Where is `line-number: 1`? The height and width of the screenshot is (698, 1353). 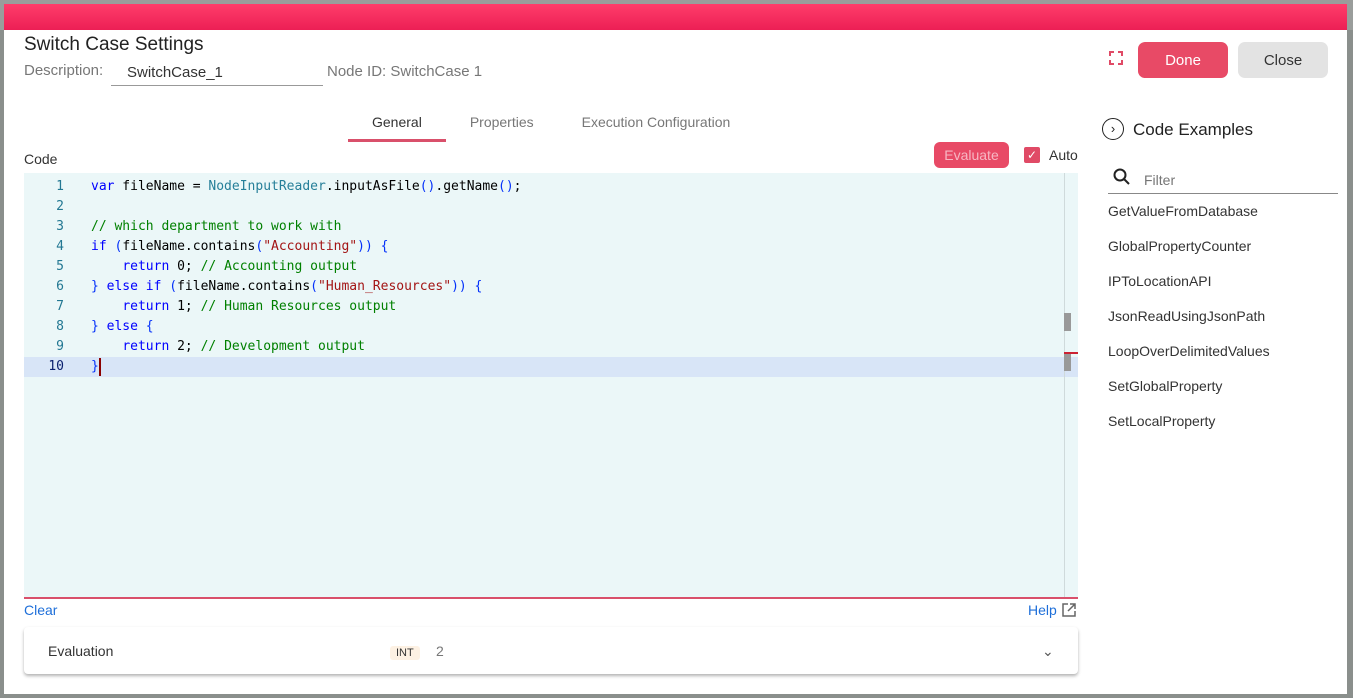 line-number: 1 is located at coordinates (60, 186).